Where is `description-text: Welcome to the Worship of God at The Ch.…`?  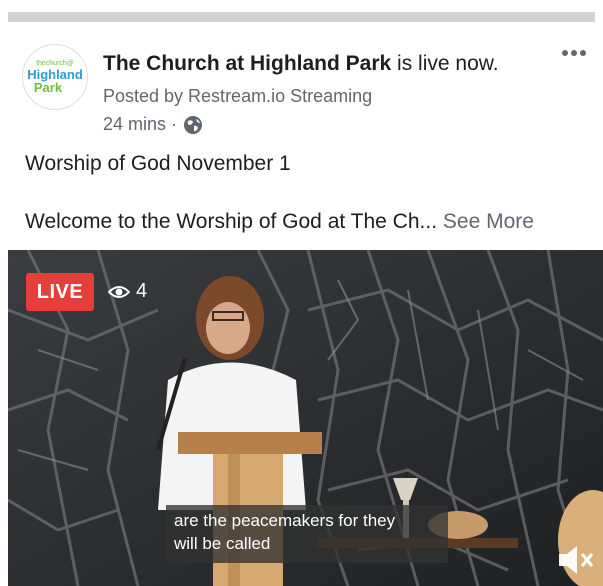
description-text: Welcome to the Worship of God at The Ch.… is located at coordinates (231, 221).